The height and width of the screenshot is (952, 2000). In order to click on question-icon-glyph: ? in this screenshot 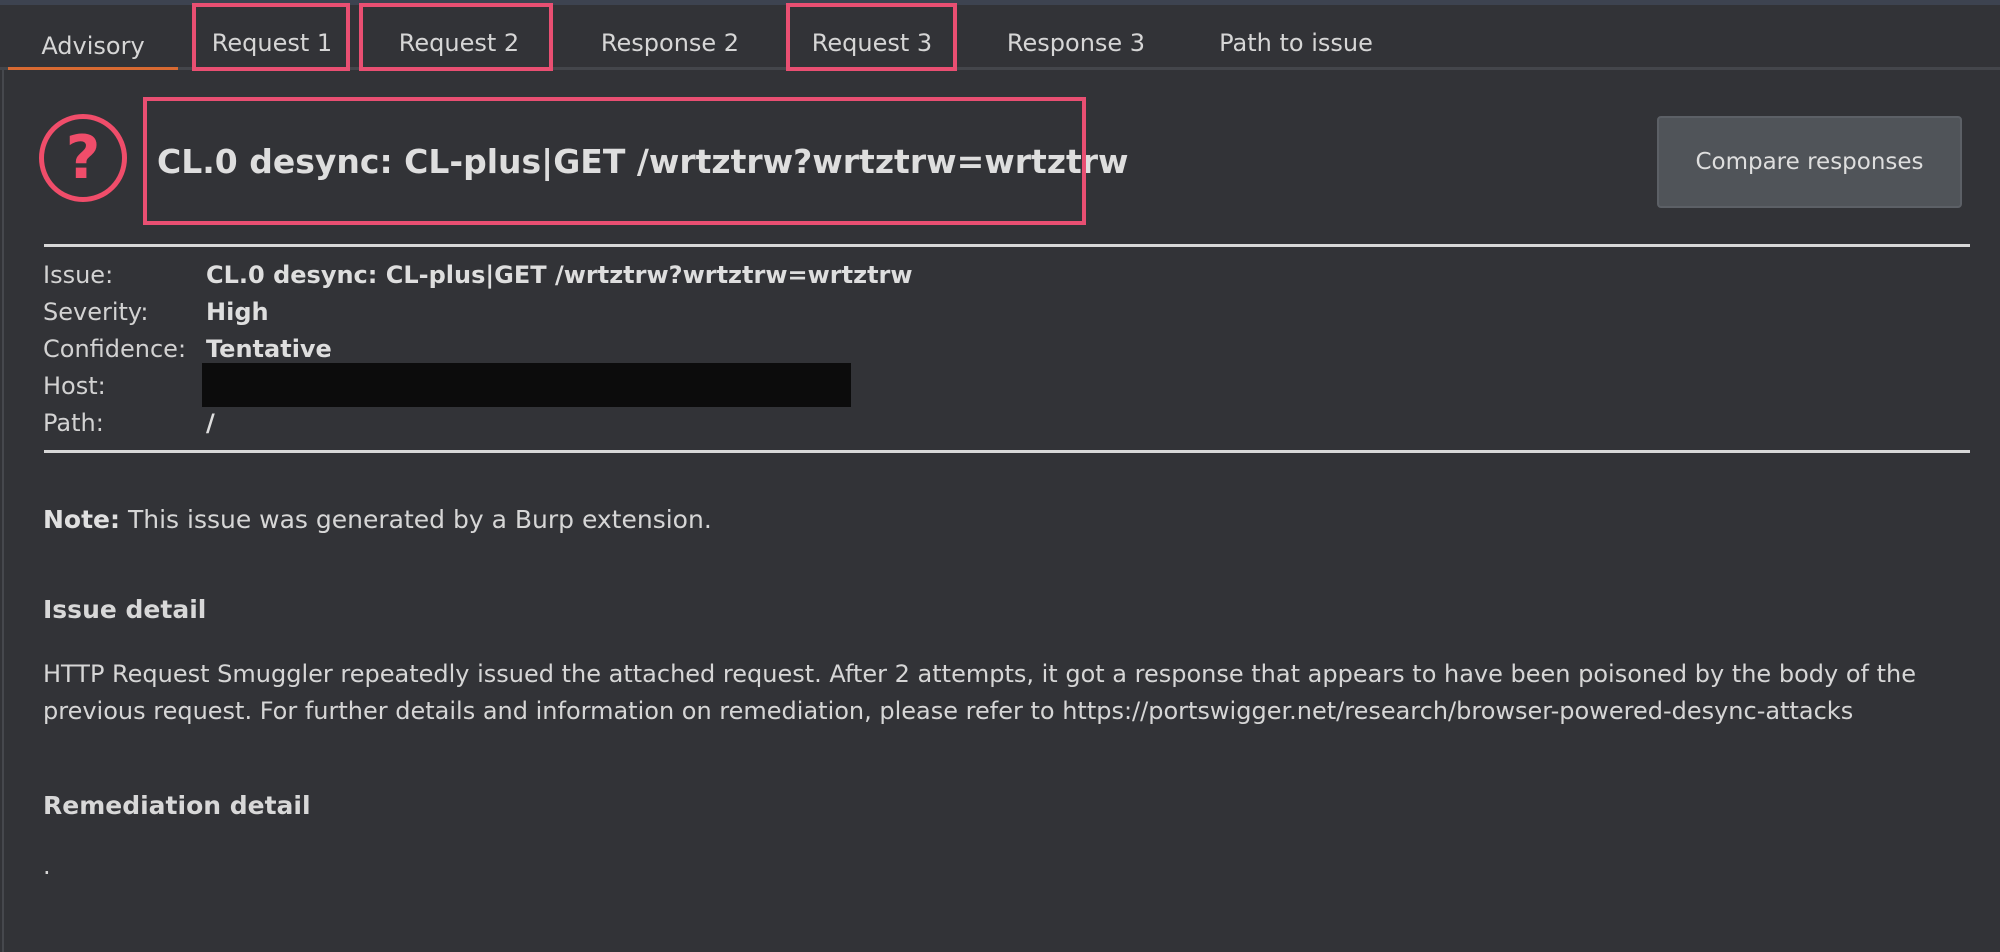, I will do `click(83, 158)`.